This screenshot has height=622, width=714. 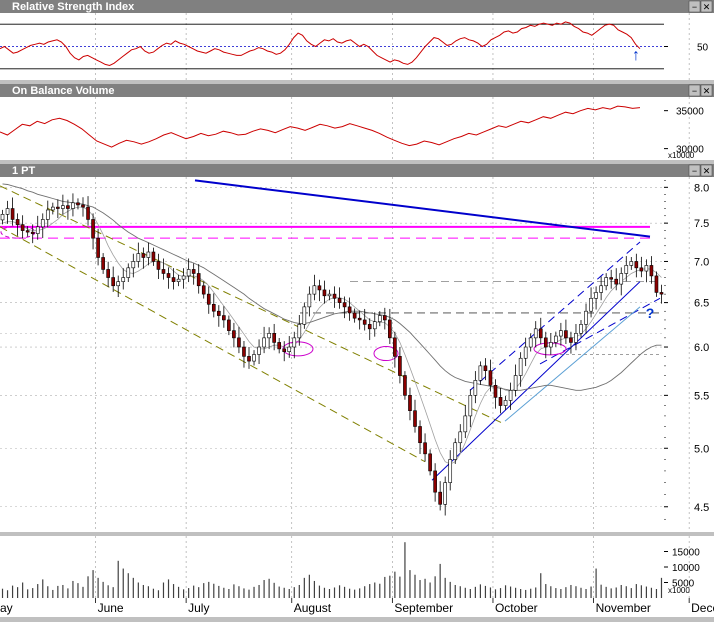 What do you see at coordinates (313, 608) in the screenshot?
I see `x-axis-label: August` at bounding box center [313, 608].